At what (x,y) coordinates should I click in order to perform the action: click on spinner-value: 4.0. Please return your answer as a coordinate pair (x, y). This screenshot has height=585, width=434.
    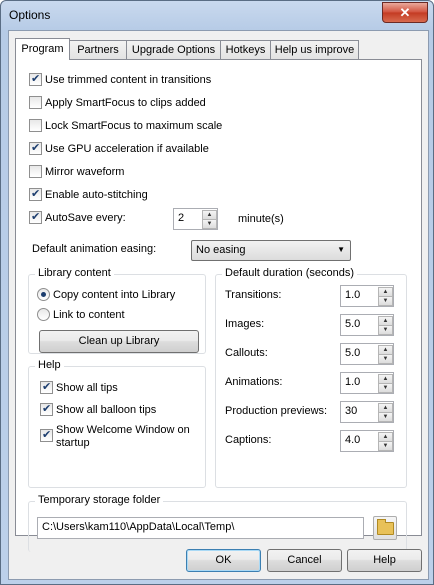
    Looking at the image, I should click on (353, 440).